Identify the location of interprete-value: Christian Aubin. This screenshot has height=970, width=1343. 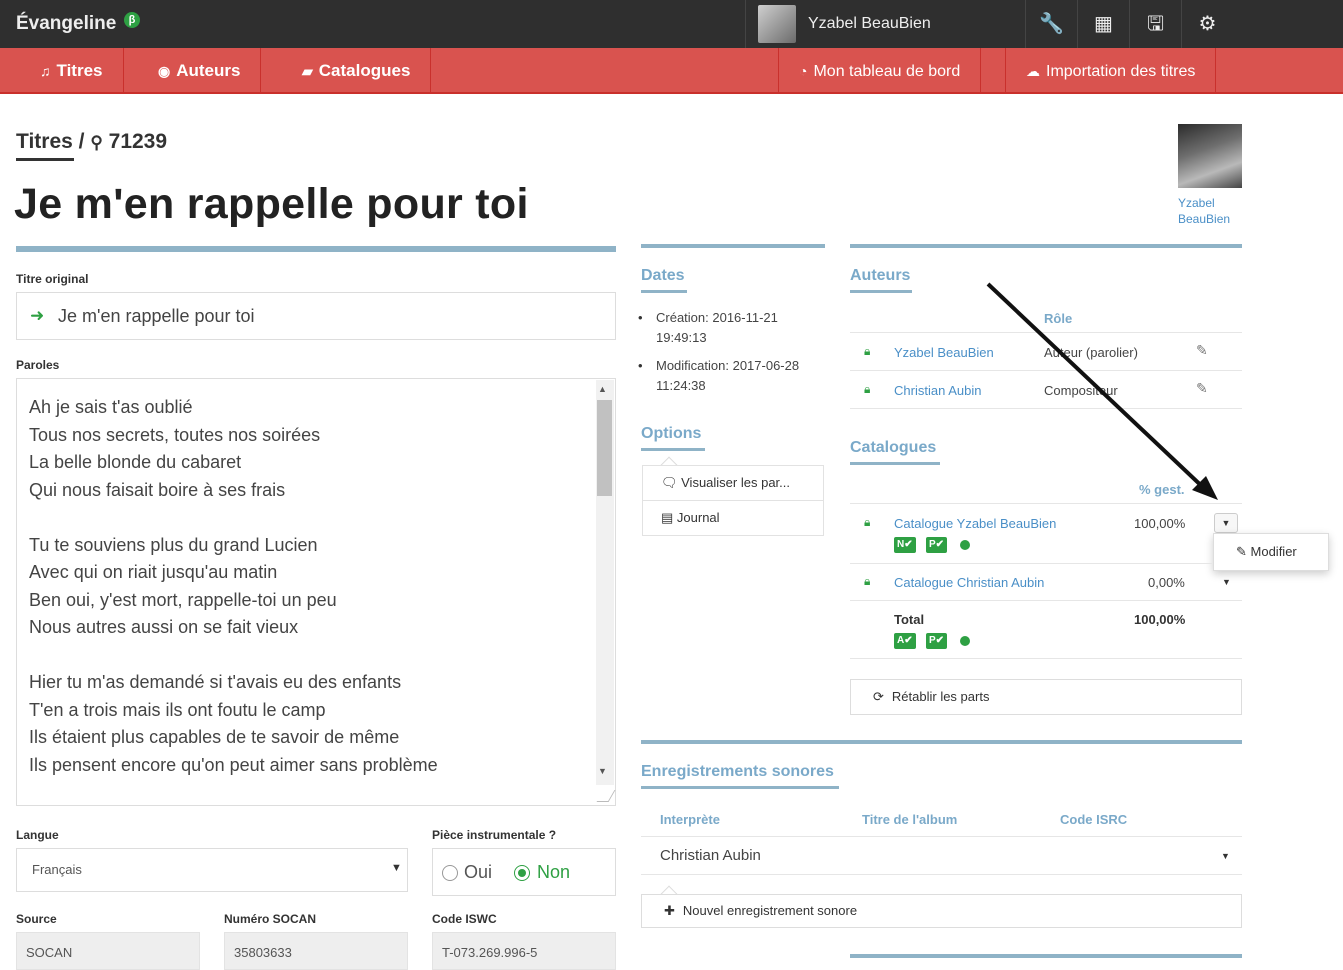
(710, 855).